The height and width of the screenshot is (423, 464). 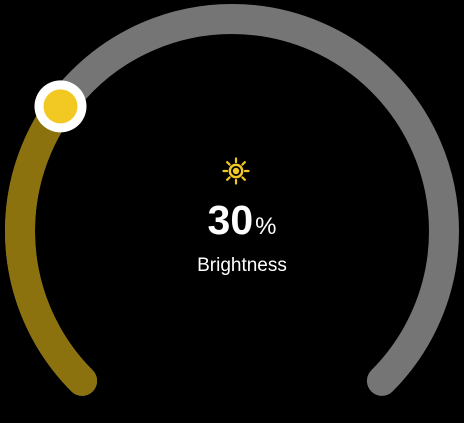 I want to click on dial-fill, so click(x=51, y=243).